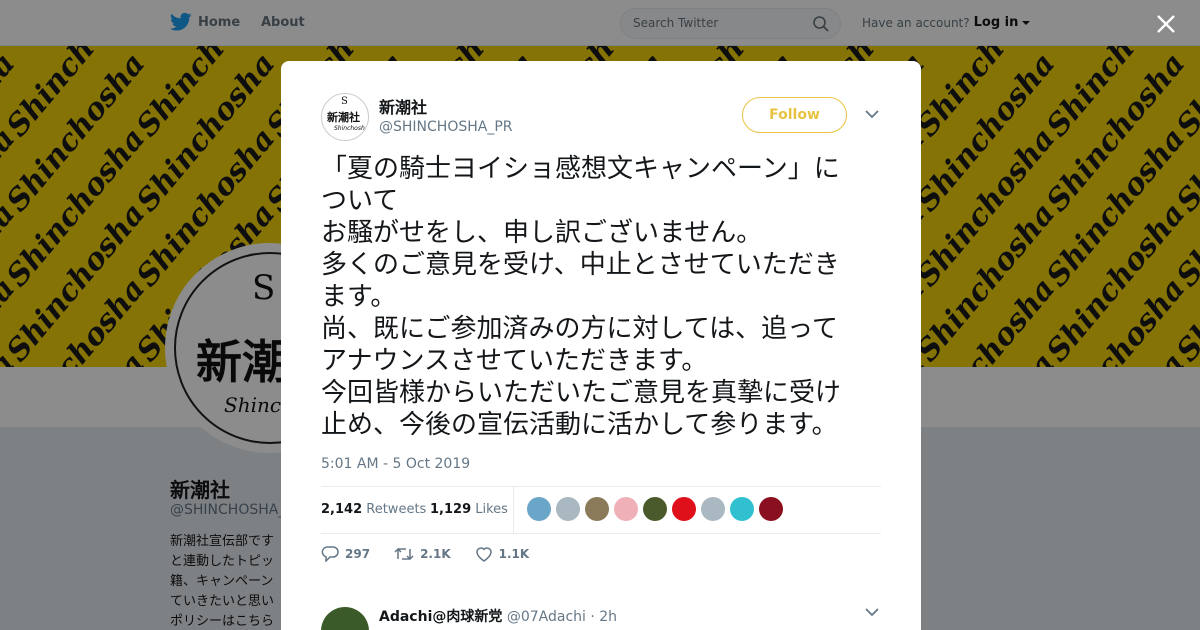  I want to click on tweet-line: ついて, so click(360, 201).